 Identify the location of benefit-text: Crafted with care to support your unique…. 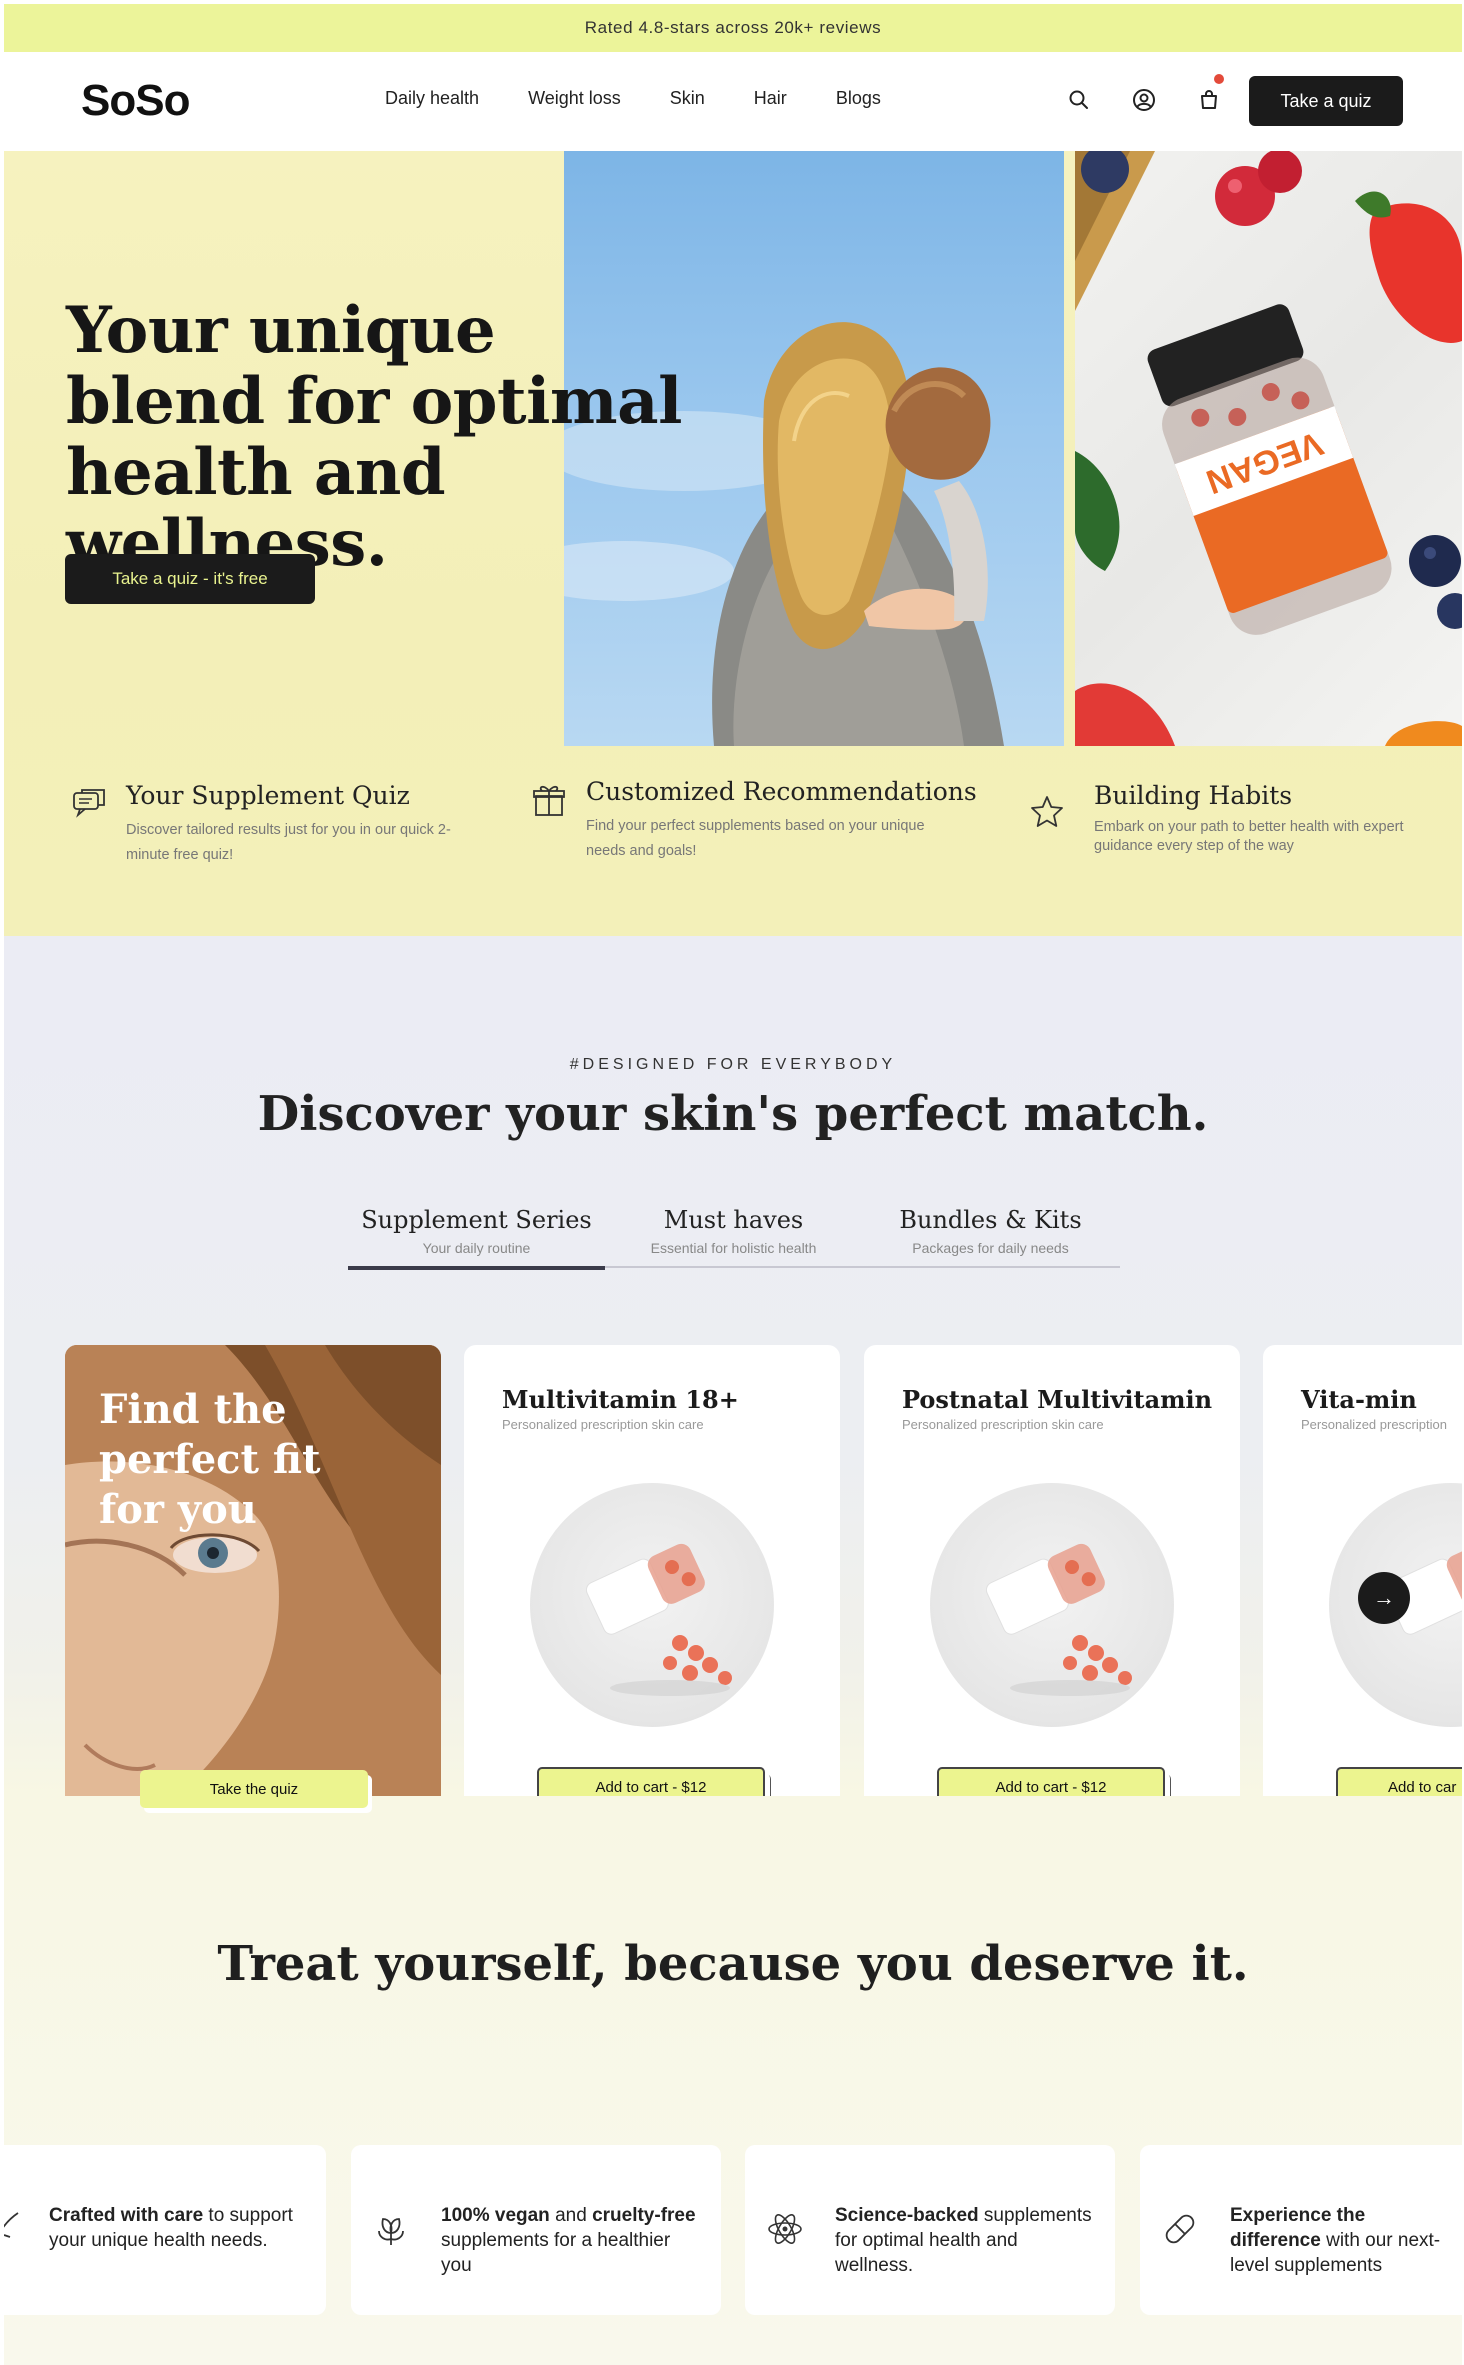
(179, 2228).